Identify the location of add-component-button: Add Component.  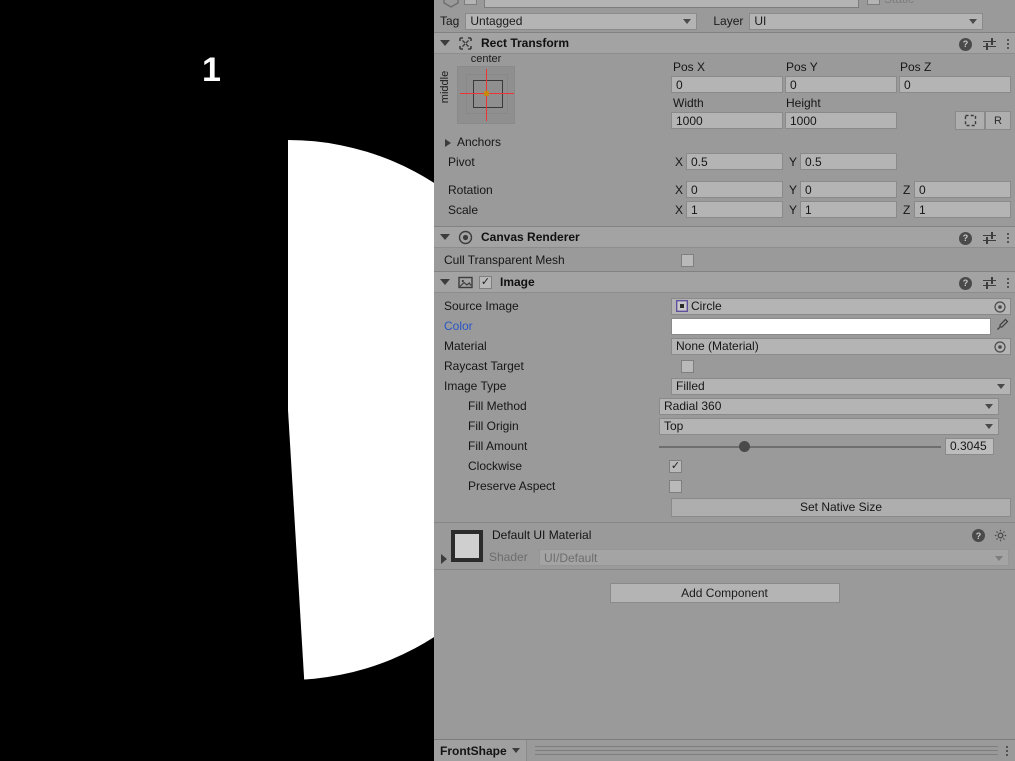
(724, 593).